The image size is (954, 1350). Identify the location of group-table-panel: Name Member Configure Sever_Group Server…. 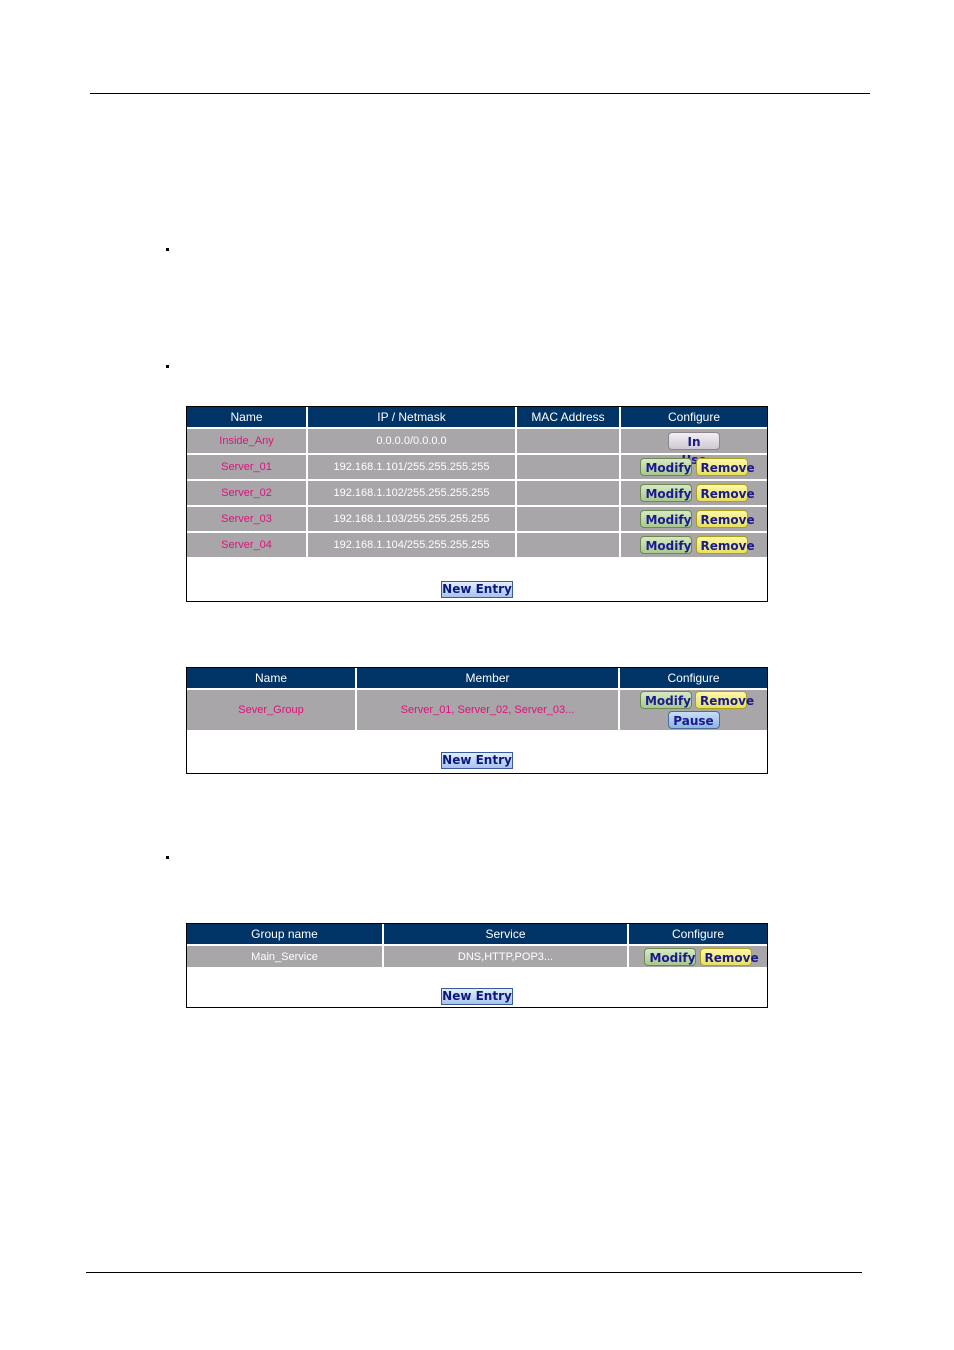
(477, 720).